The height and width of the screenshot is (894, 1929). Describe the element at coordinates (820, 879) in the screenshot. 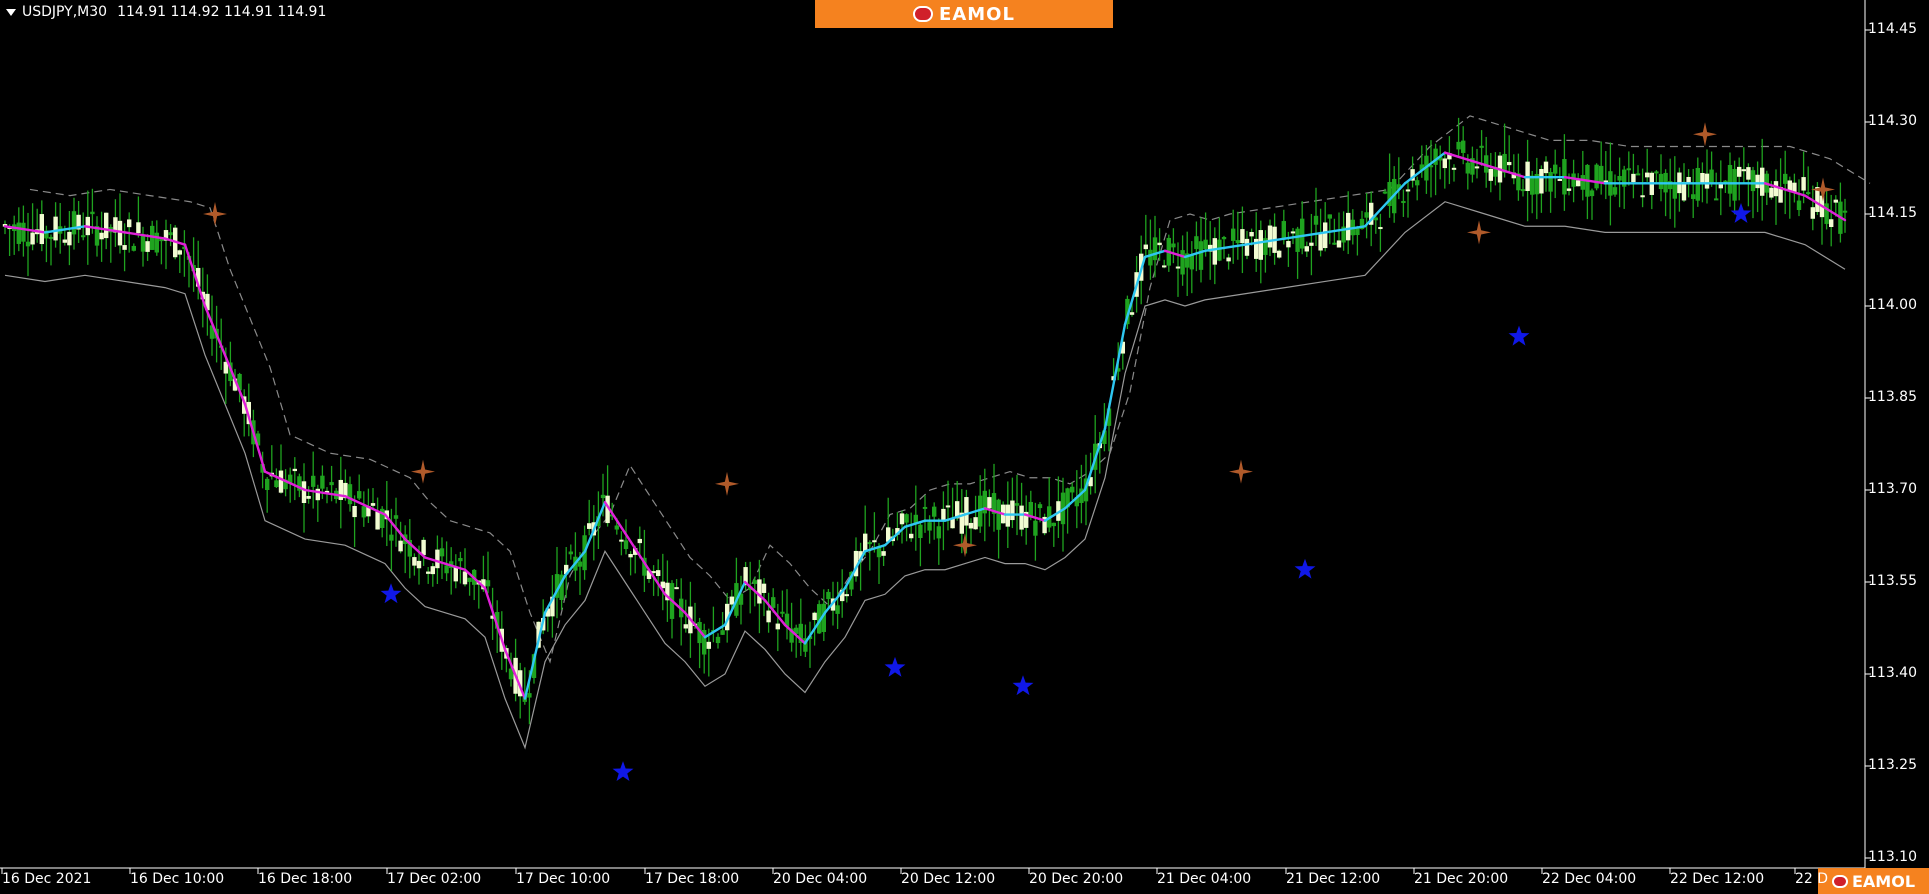

I see `time-tick-label: 20 Dec 04:00` at that location.